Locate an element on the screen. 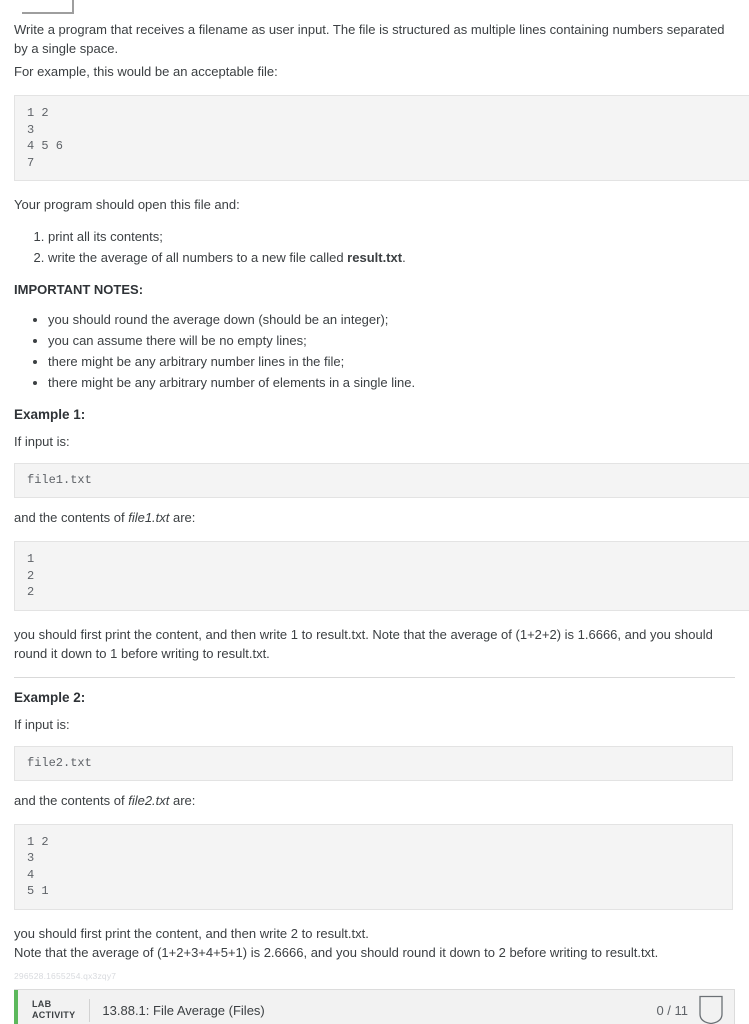 This screenshot has height=1024, width=749. cutoff-box-fragment is located at coordinates (48, 7).